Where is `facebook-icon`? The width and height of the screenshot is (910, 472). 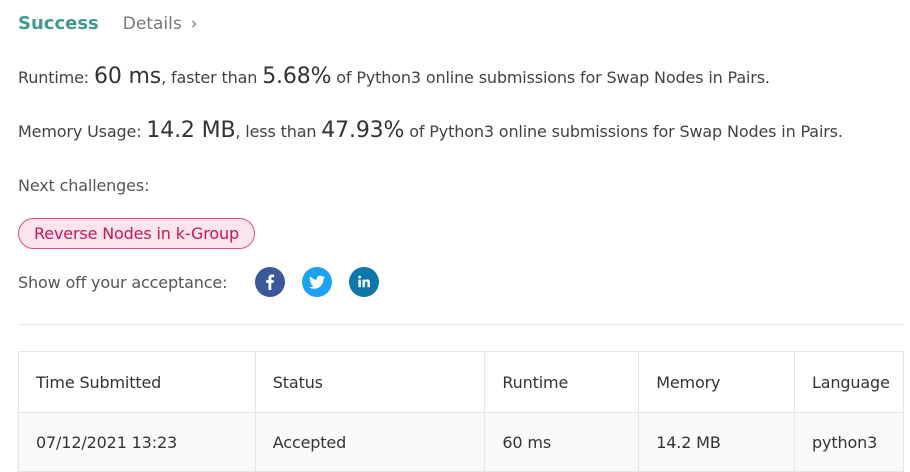
facebook-icon is located at coordinates (270, 282).